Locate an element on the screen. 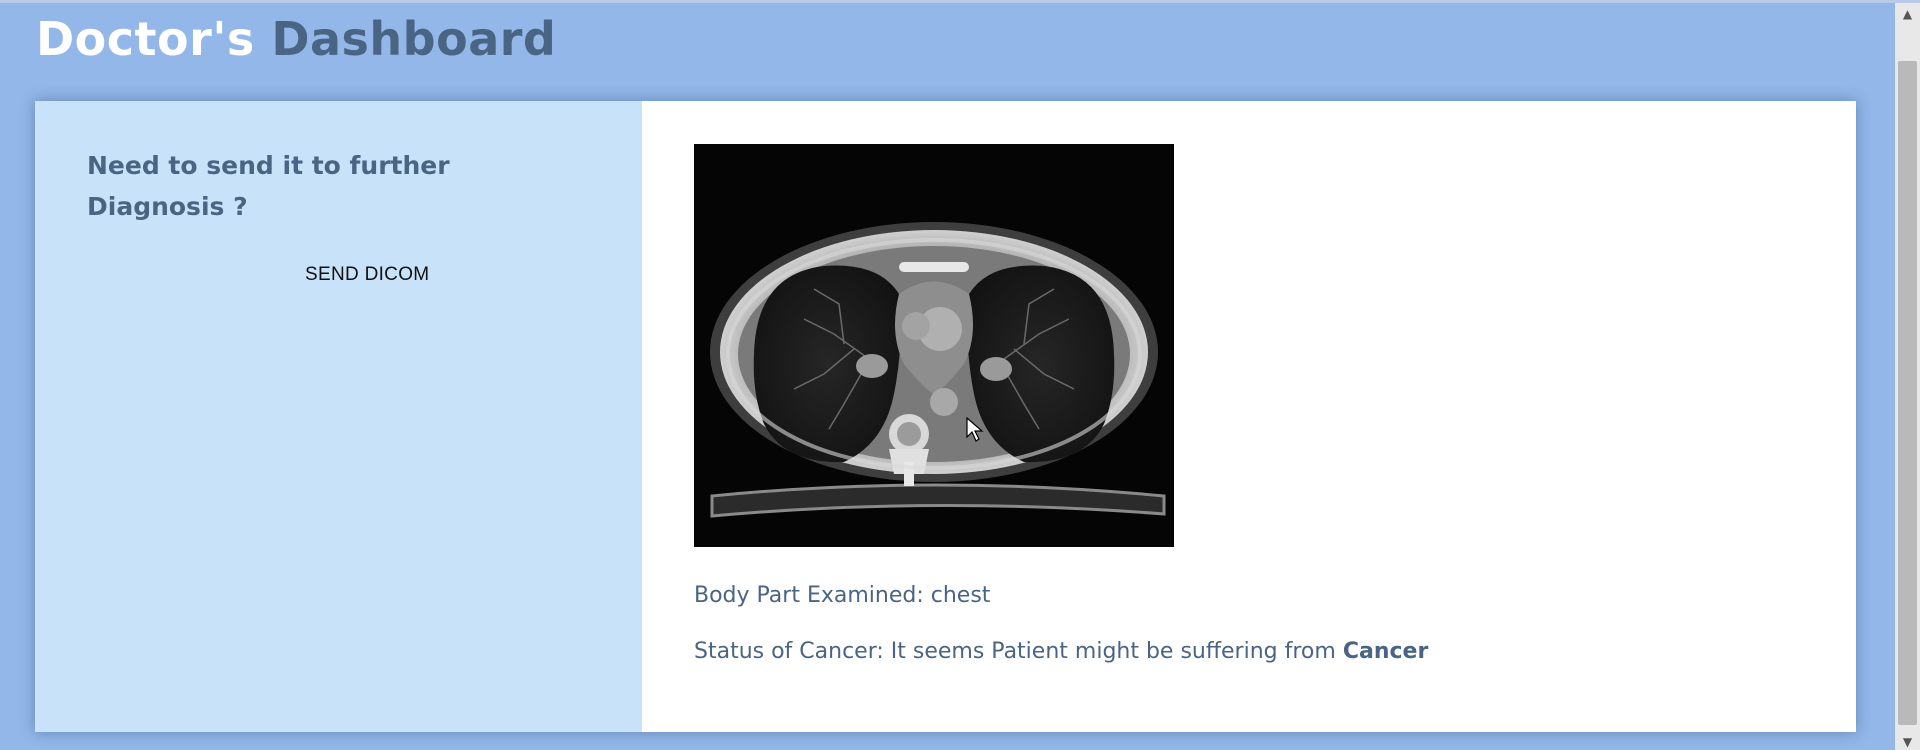 The height and width of the screenshot is (750, 1920). scroll-down-arrow-icon: ▼ is located at coordinates (1907, 740).